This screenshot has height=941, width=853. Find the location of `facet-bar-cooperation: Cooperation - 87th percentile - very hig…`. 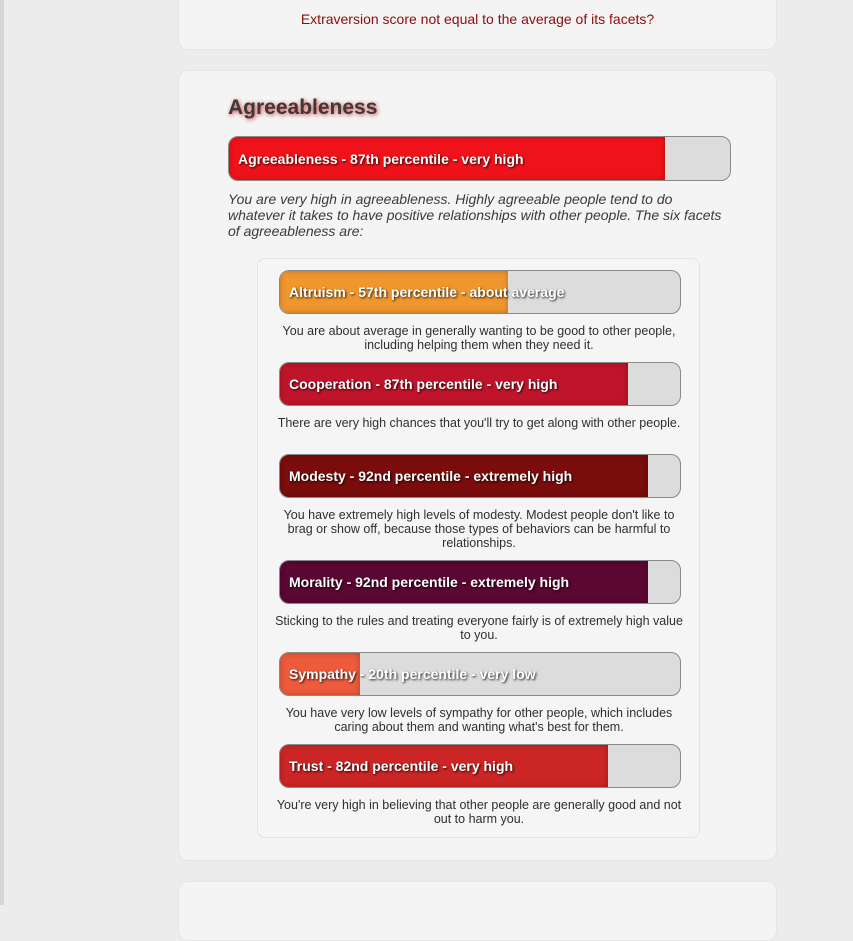

facet-bar-cooperation: Cooperation - 87th percentile - very hig… is located at coordinates (480, 384).